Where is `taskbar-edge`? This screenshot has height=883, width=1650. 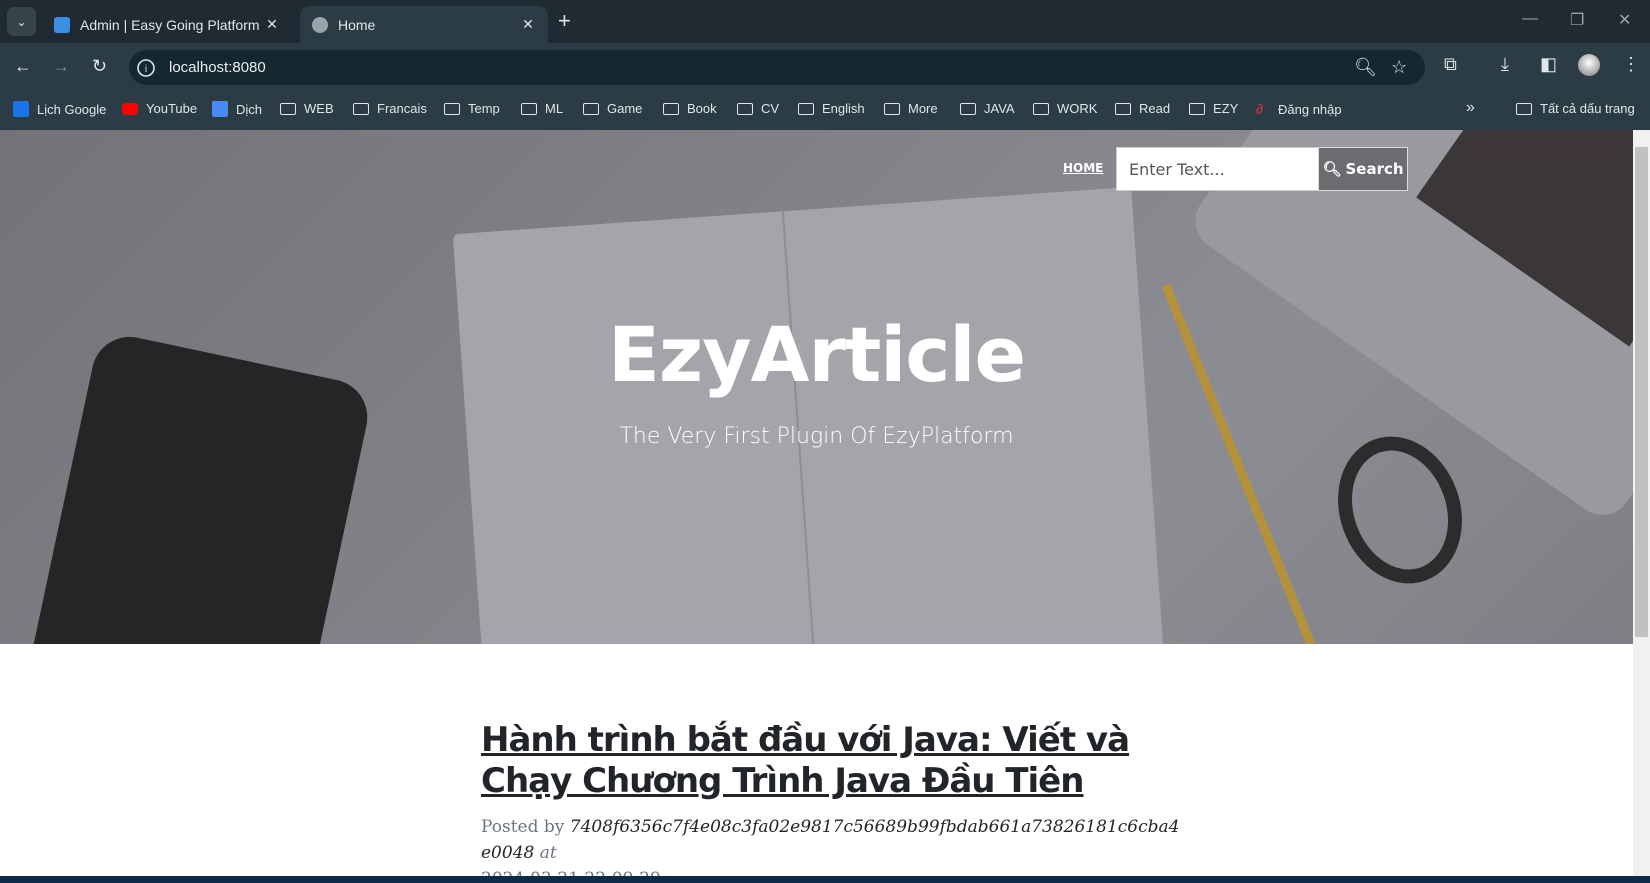 taskbar-edge is located at coordinates (825, 879).